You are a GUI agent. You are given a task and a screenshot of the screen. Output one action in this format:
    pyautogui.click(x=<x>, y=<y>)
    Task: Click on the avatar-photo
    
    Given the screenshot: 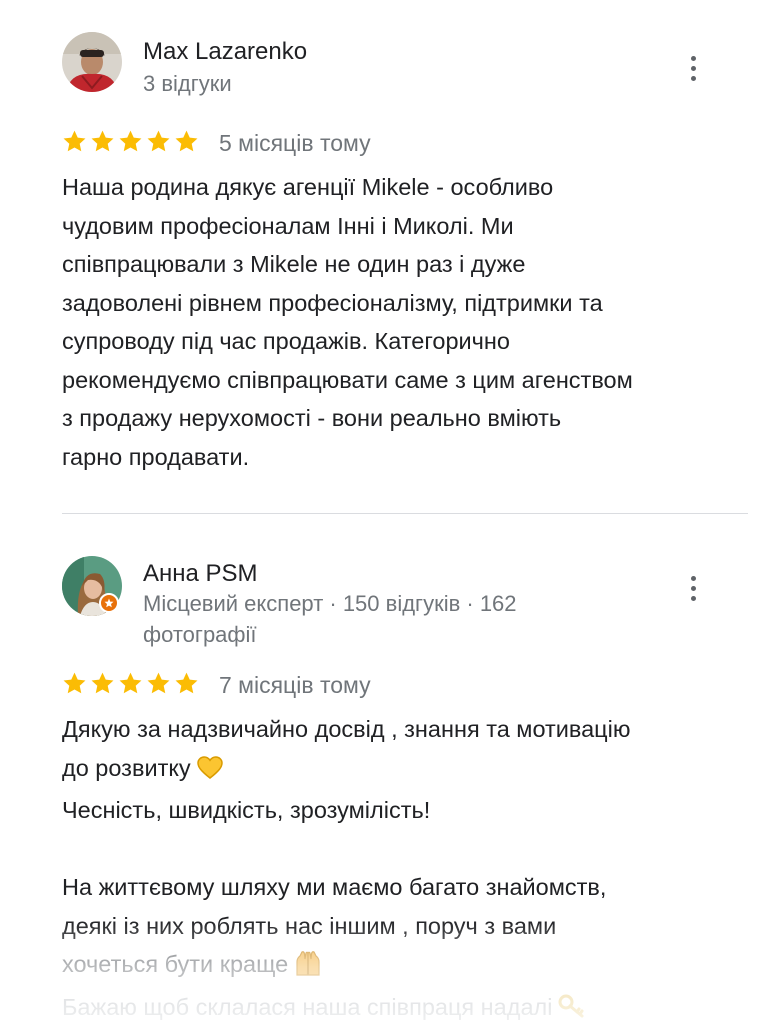 What is the action you would take?
    pyautogui.click(x=92, y=62)
    